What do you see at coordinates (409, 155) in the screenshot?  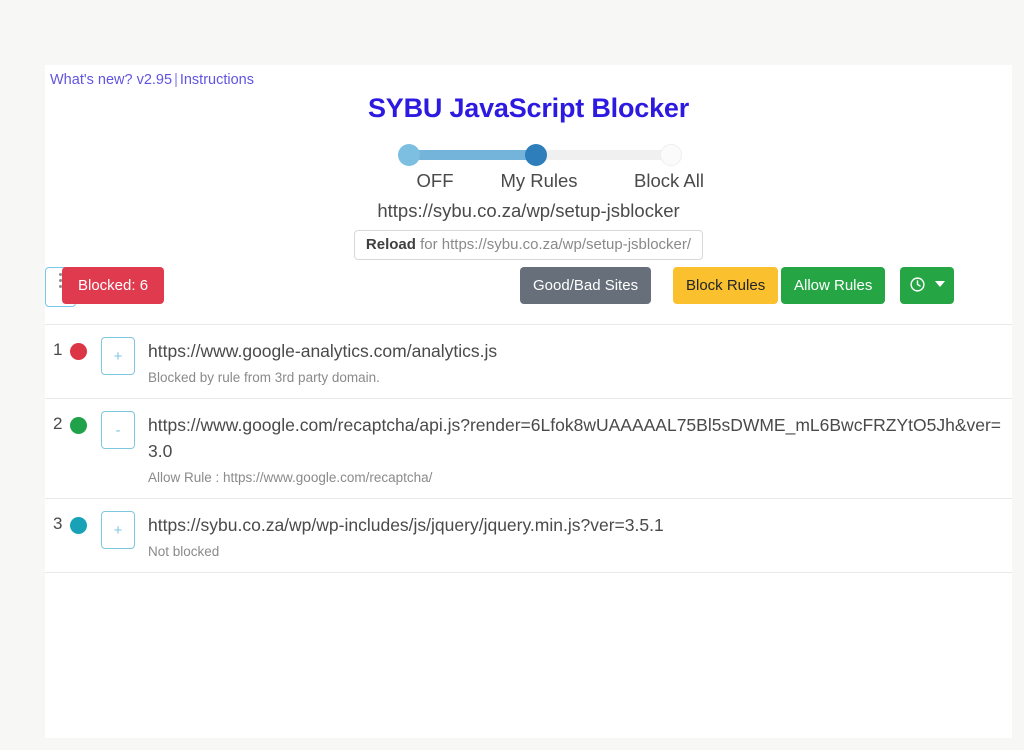 I see `slider-knob-off` at bounding box center [409, 155].